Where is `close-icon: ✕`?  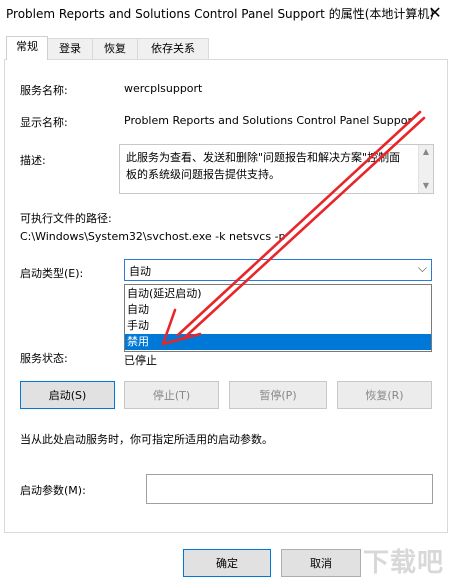
close-icon: ✕ is located at coordinates (435, 13).